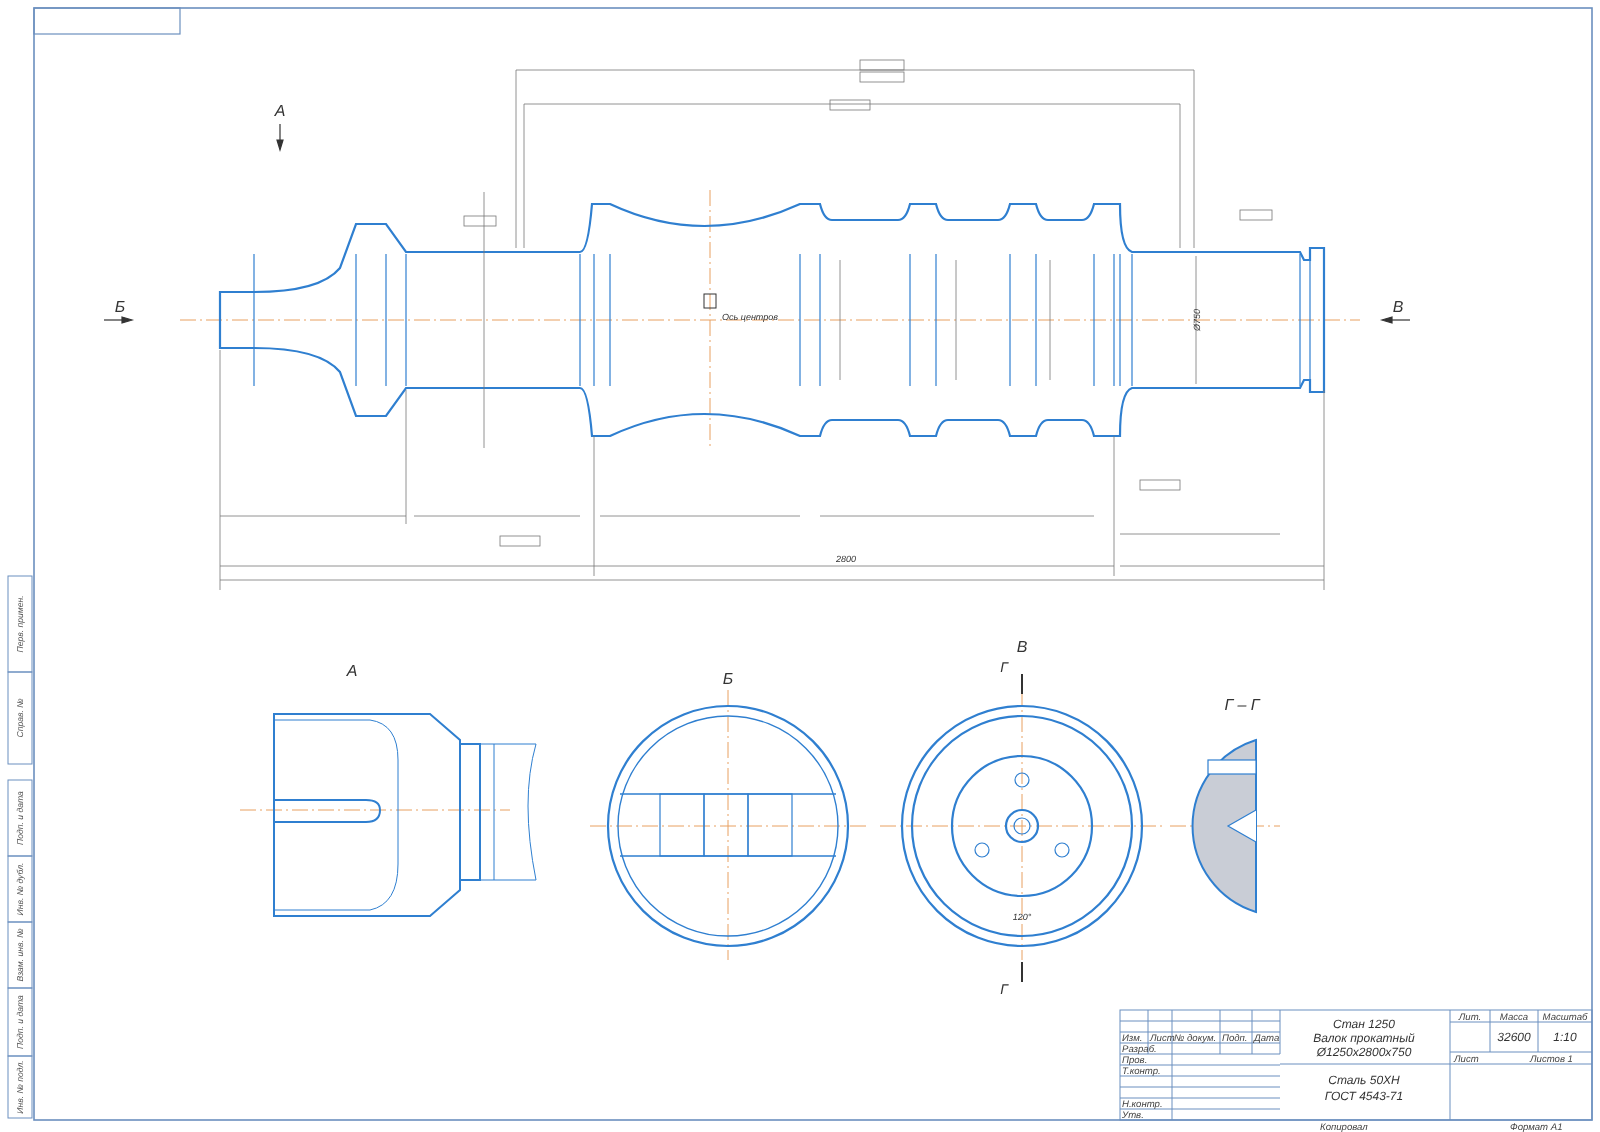  I want to click on view-letter: А, so click(280, 111).